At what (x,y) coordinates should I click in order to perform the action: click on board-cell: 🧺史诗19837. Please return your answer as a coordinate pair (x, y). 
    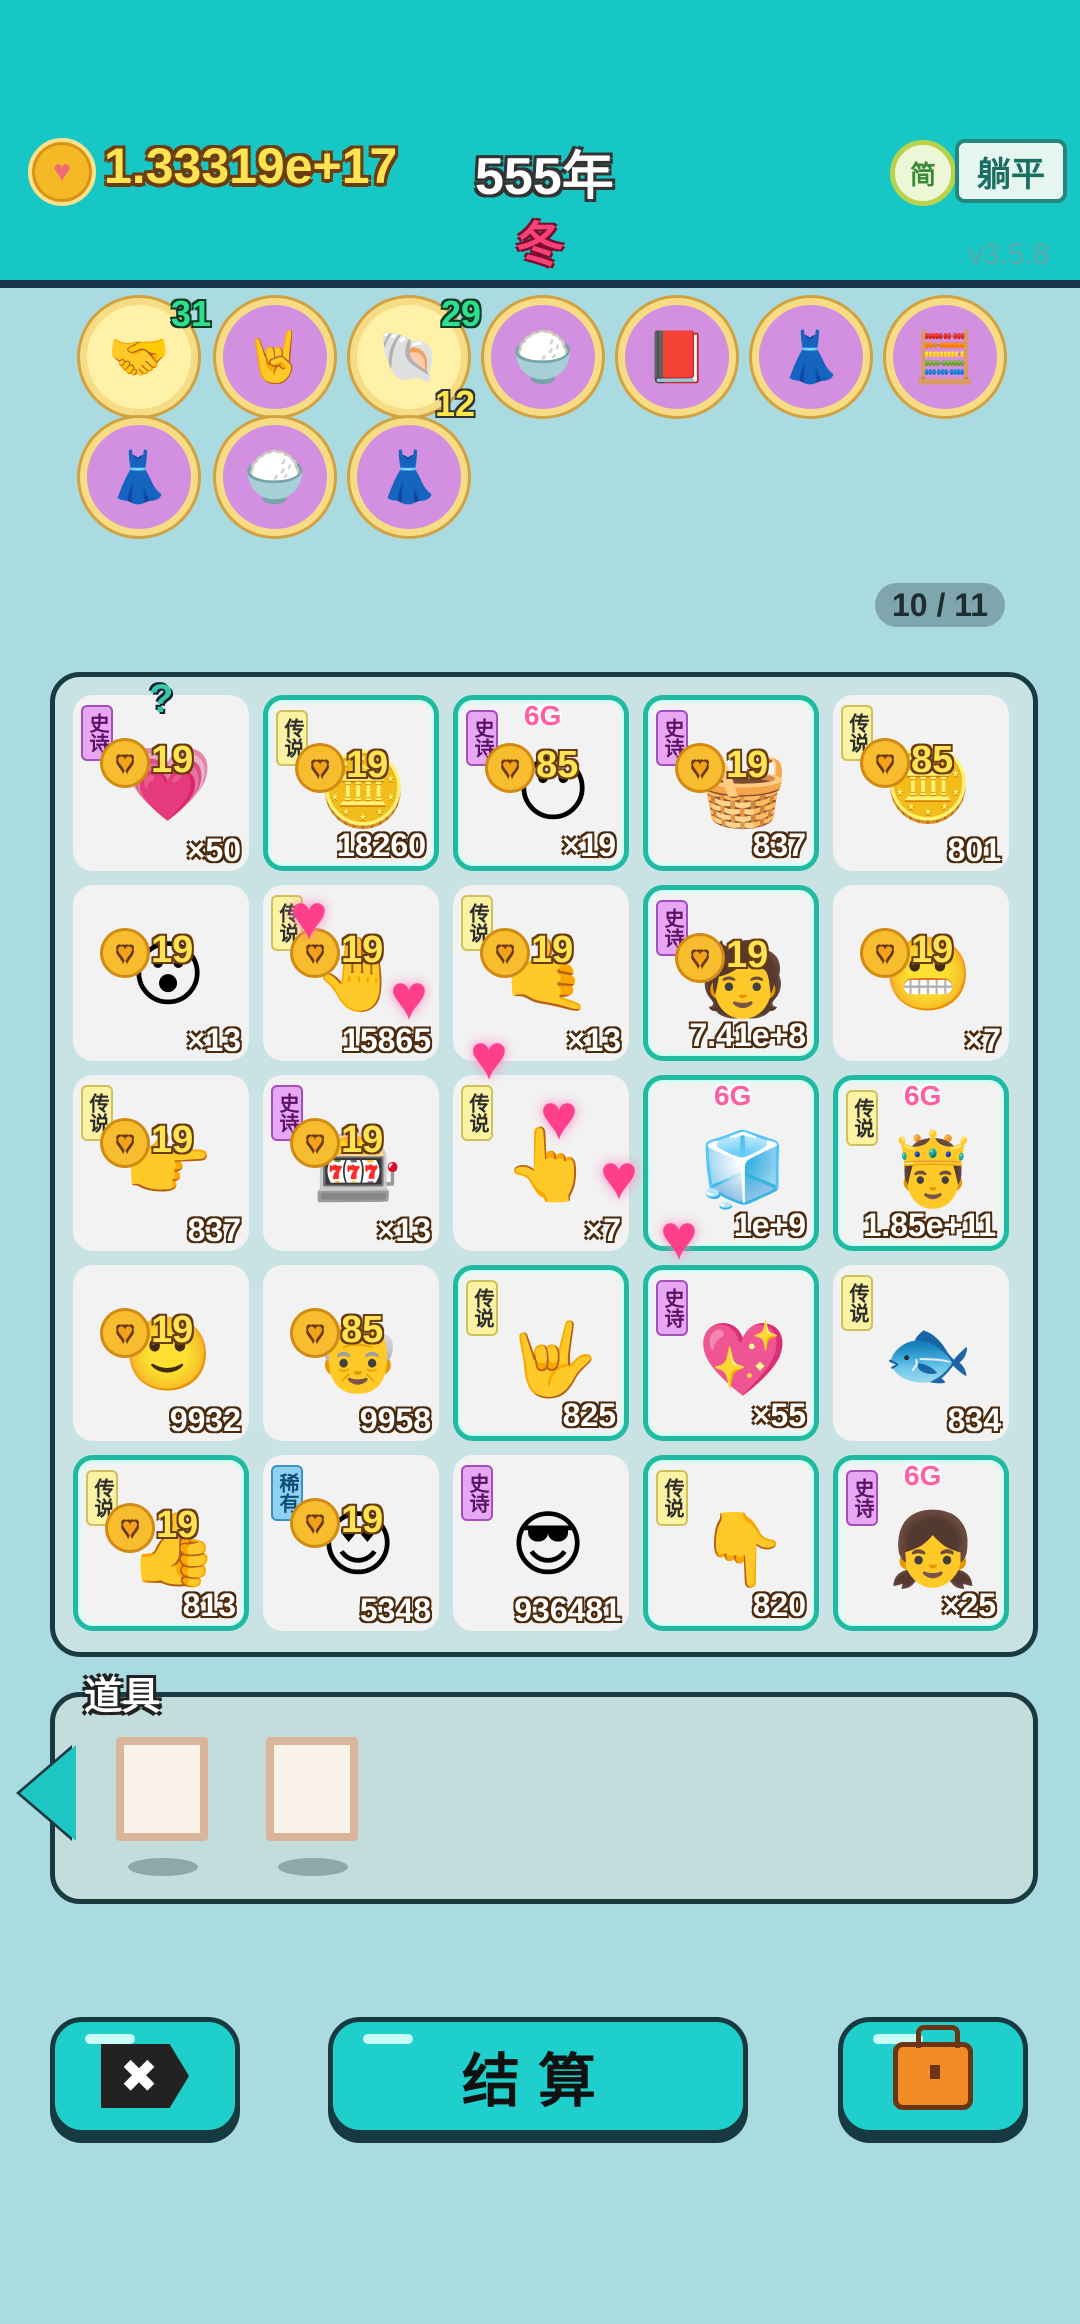
    Looking at the image, I should click on (731, 783).